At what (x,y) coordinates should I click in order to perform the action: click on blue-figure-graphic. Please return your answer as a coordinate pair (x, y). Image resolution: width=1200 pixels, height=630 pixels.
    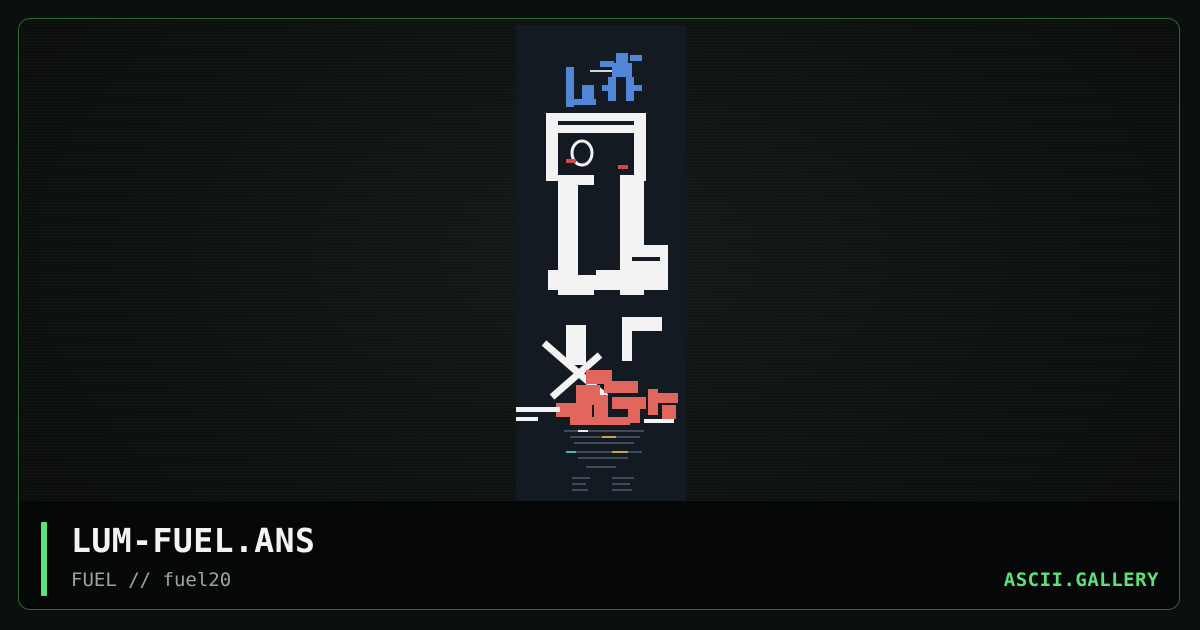
    Looking at the image, I should click on (604, 80).